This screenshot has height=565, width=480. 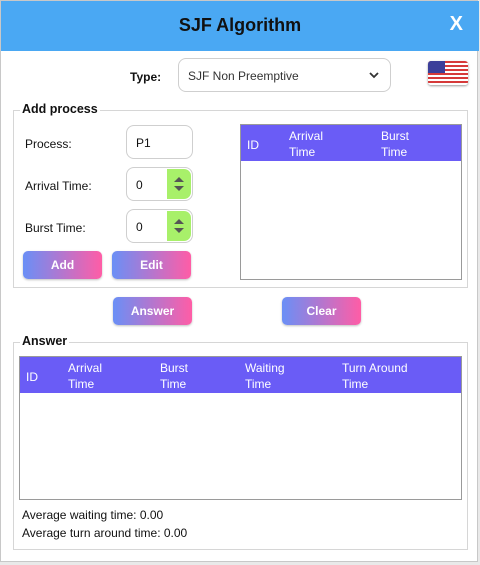 I want to click on burst-time-value: 0, so click(x=139, y=227).